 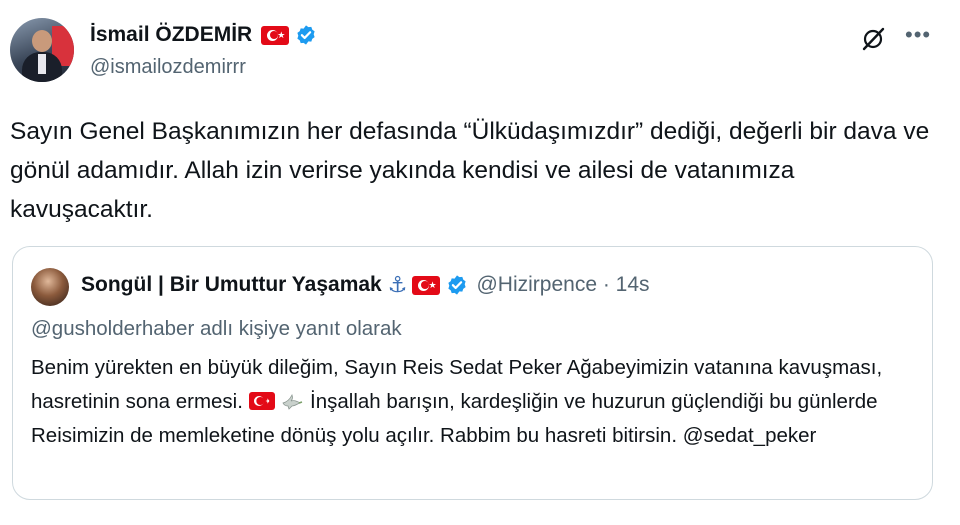 I want to click on anchor-icon: ⚓, so click(x=397, y=284).